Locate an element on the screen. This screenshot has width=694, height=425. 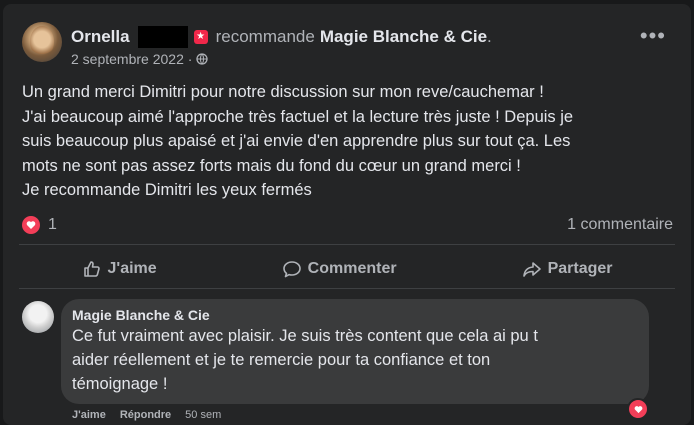
divider-top is located at coordinates (347, 244).